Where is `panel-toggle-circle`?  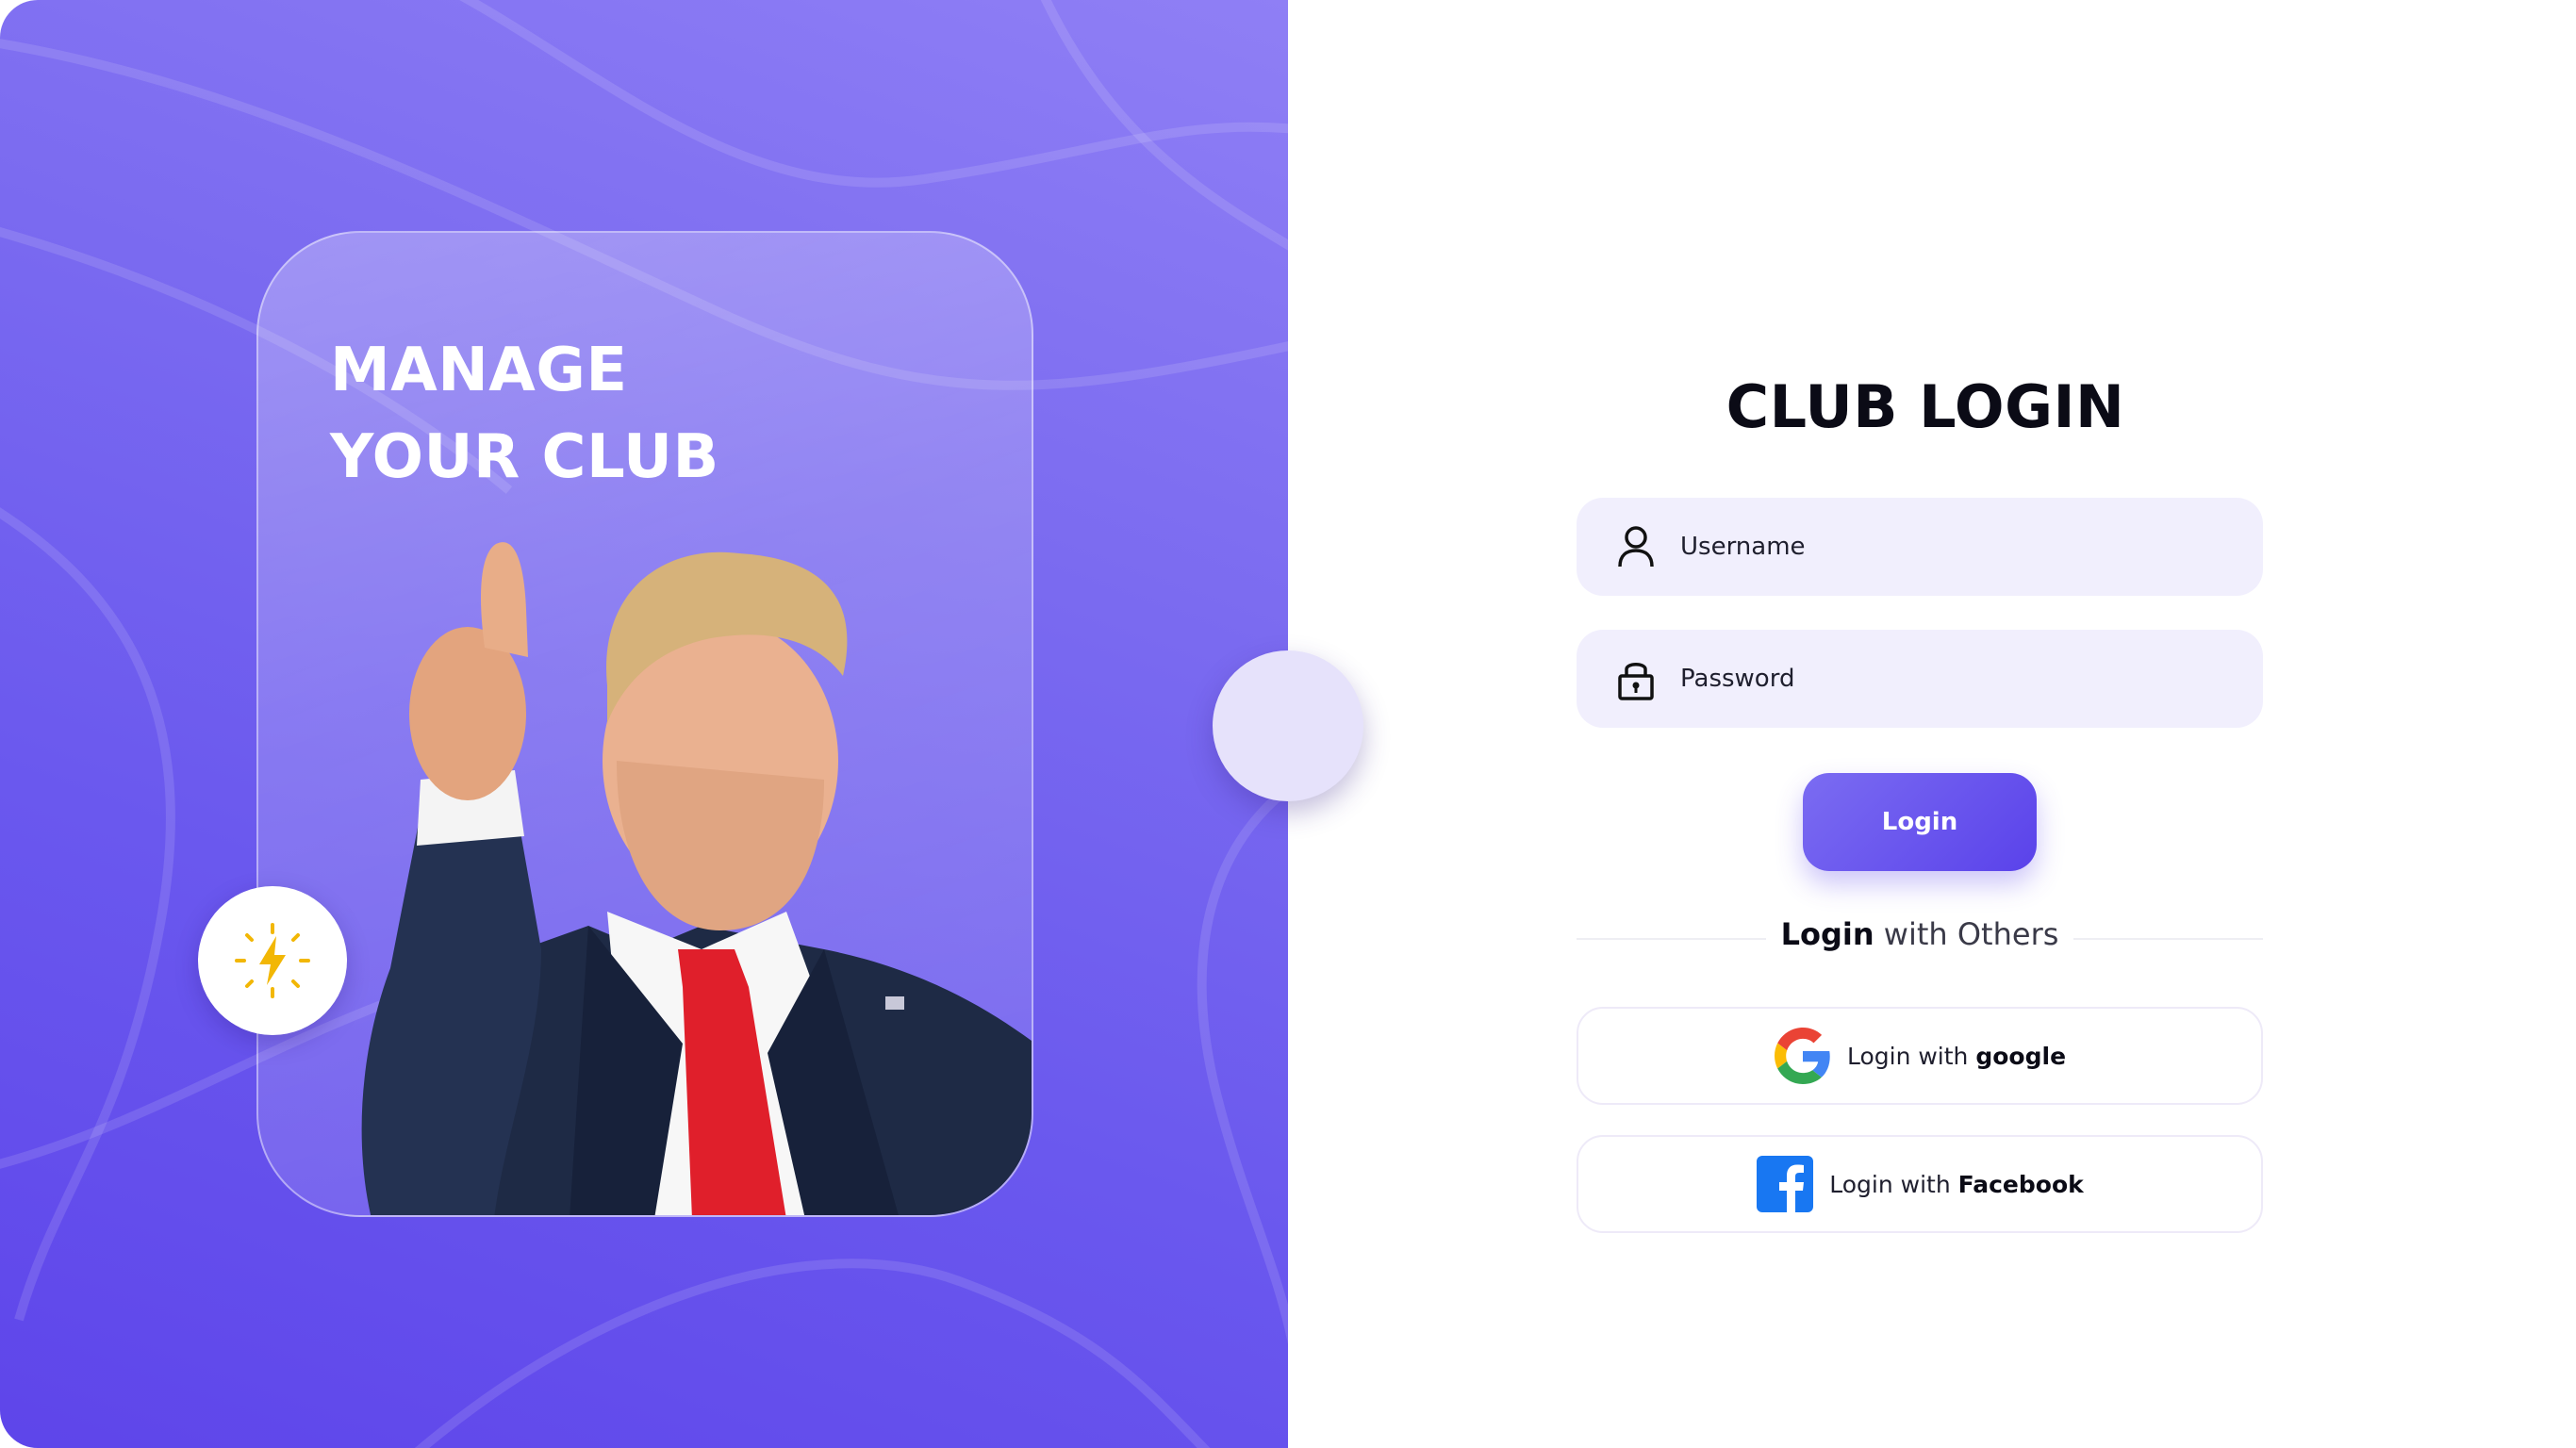 panel-toggle-circle is located at coordinates (1288, 725).